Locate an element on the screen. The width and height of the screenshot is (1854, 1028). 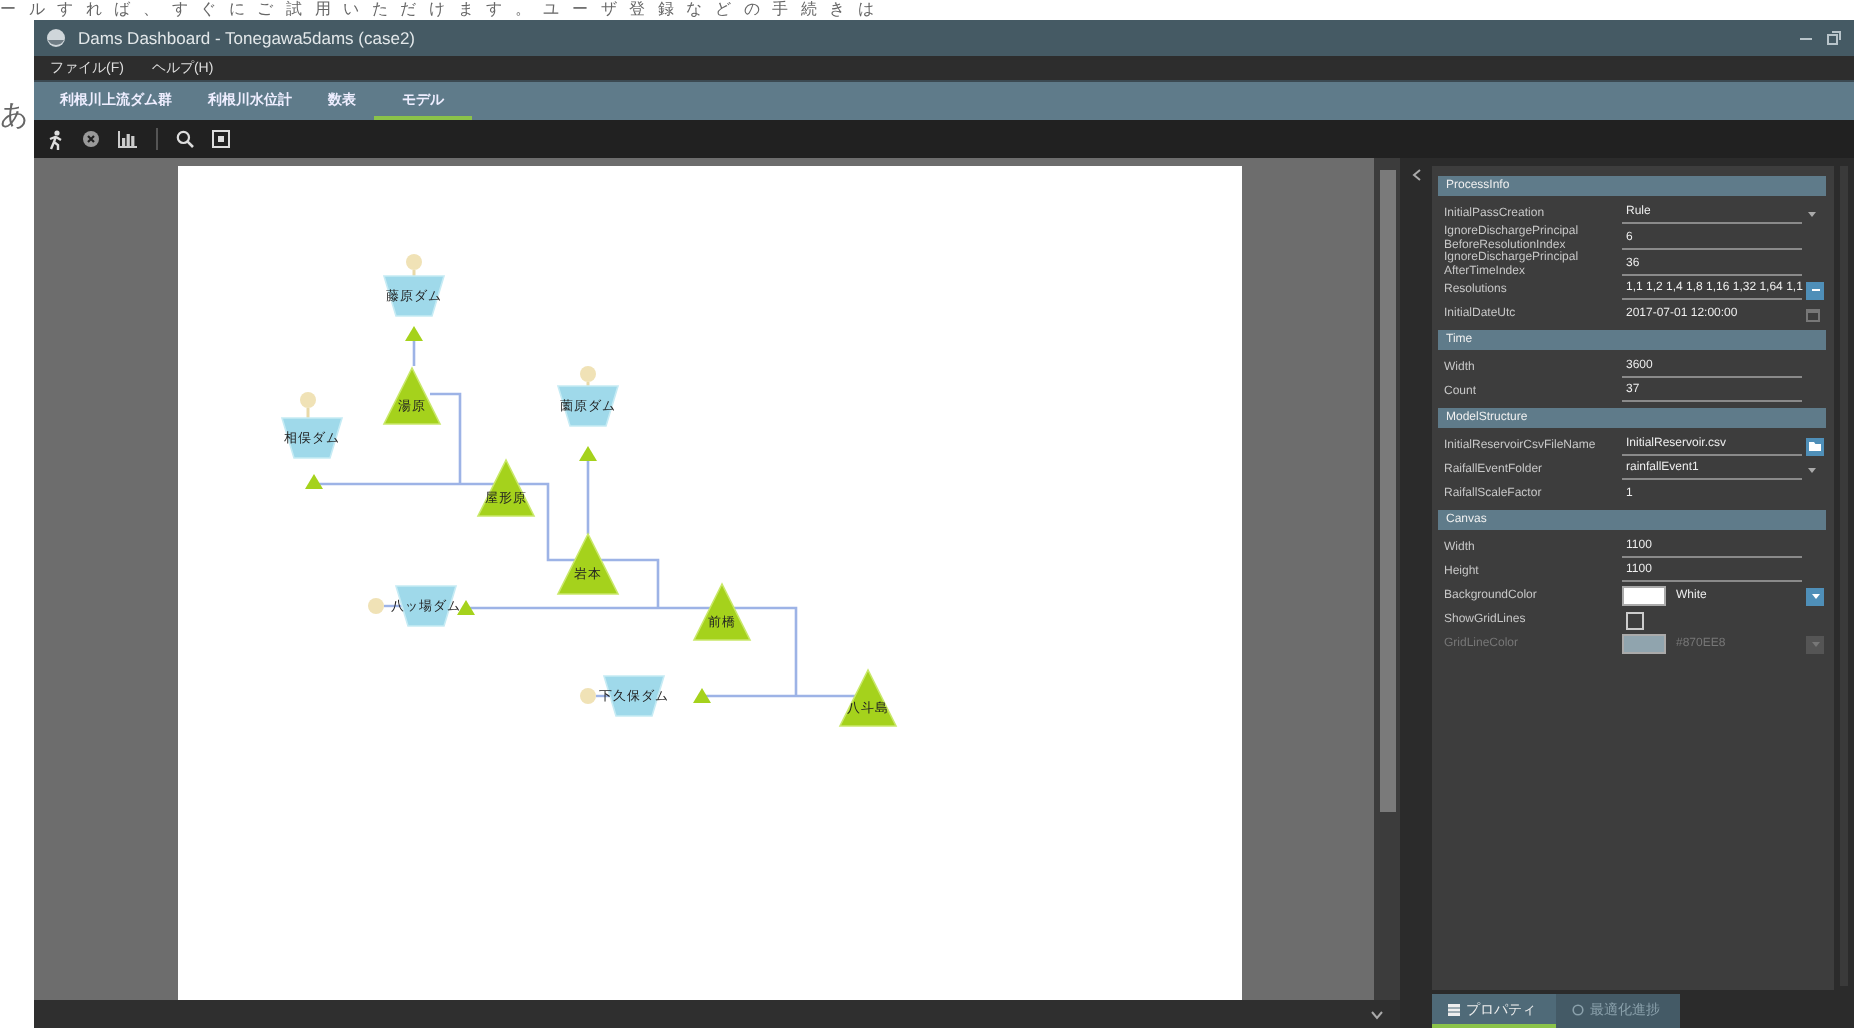
bar-chart-icon is located at coordinates (128, 139).